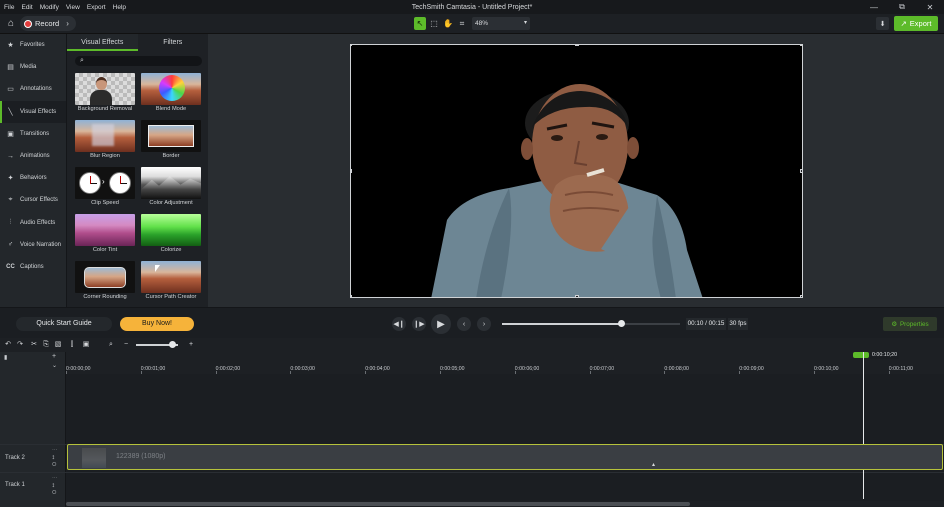 Image resolution: width=944 pixels, height=507 pixels. I want to click on sidebar-item-captions: CC Captions, so click(33, 267).